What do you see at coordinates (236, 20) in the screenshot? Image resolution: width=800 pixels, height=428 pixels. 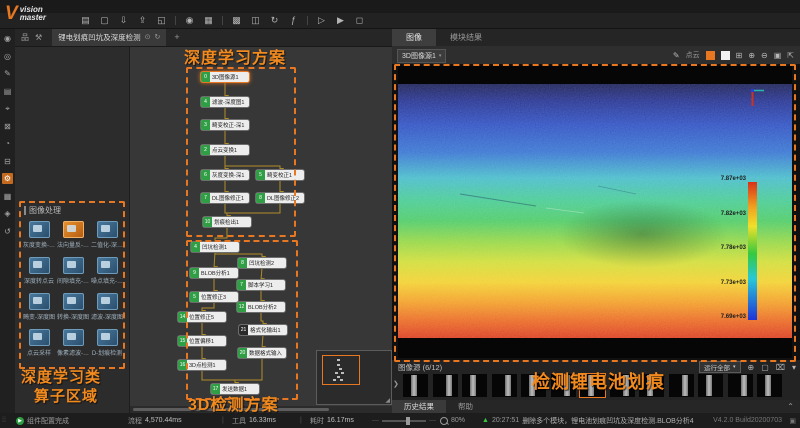 I see `io-icon: ▩` at bounding box center [236, 20].